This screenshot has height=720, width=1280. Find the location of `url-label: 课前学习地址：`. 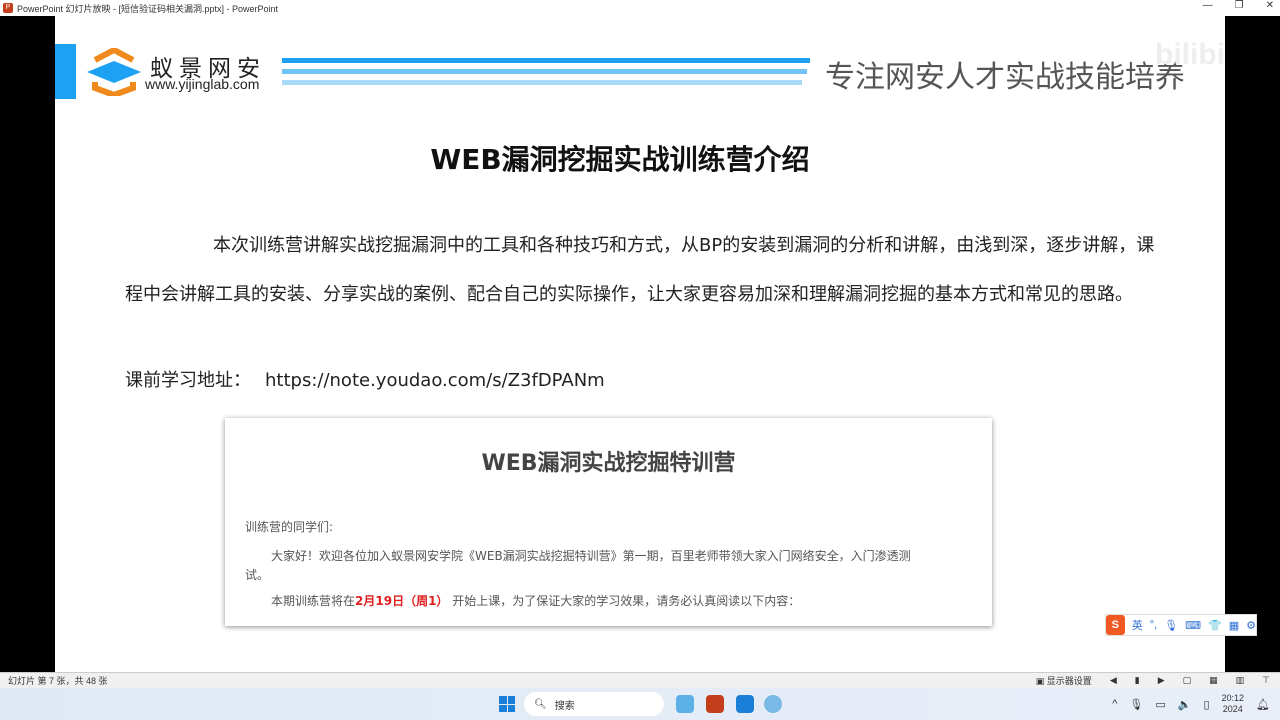

url-label: 课前学习地址： is located at coordinates (188, 380).